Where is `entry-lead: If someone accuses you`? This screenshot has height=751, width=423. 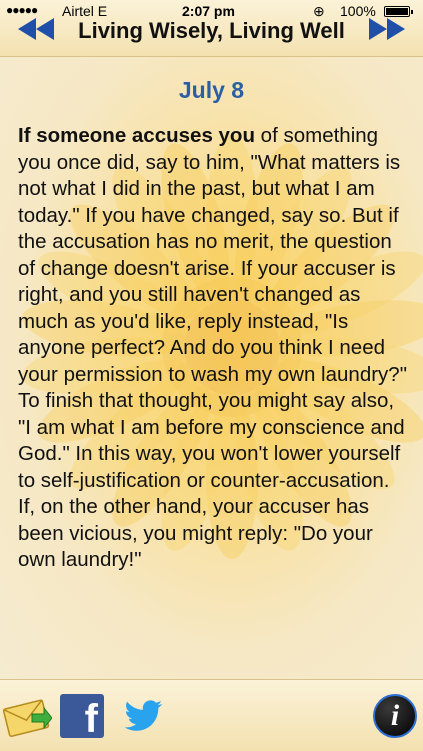 entry-lead: If someone accuses you is located at coordinates (136, 135).